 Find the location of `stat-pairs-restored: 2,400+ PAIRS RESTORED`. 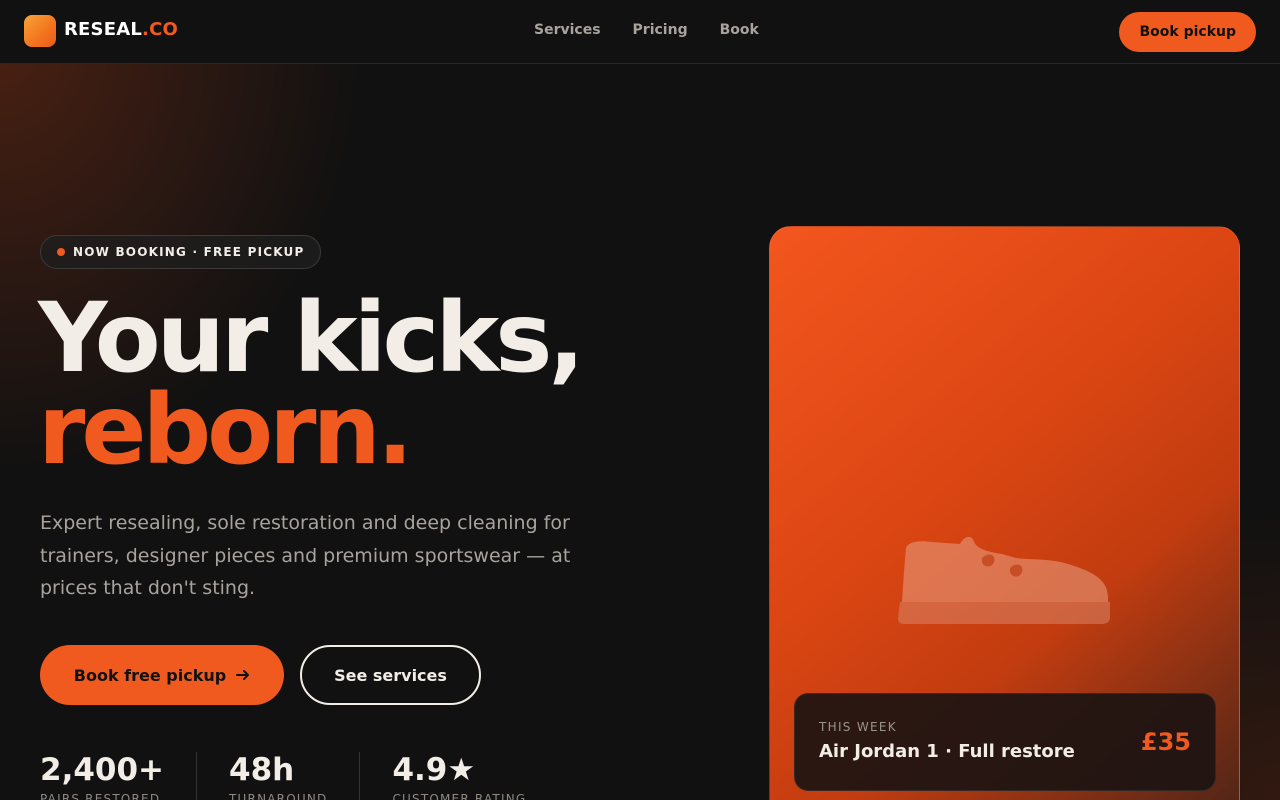

stat-pairs-restored: 2,400+ PAIRS RESTORED is located at coordinates (119, 776).